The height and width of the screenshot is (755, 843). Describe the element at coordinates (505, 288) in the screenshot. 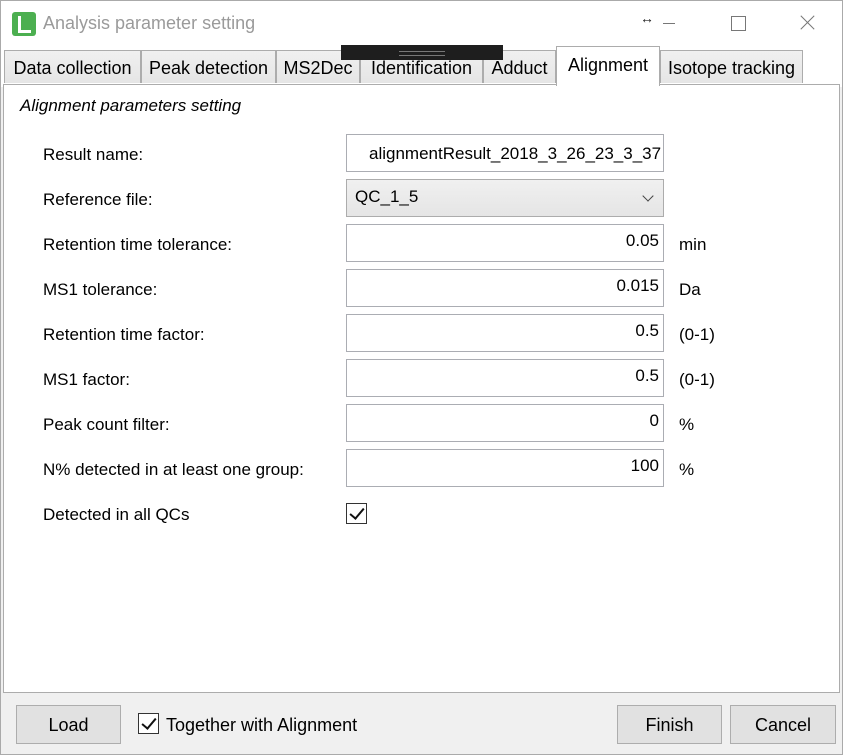

I see `ms1-tolerance-input: 0.015` at that location.